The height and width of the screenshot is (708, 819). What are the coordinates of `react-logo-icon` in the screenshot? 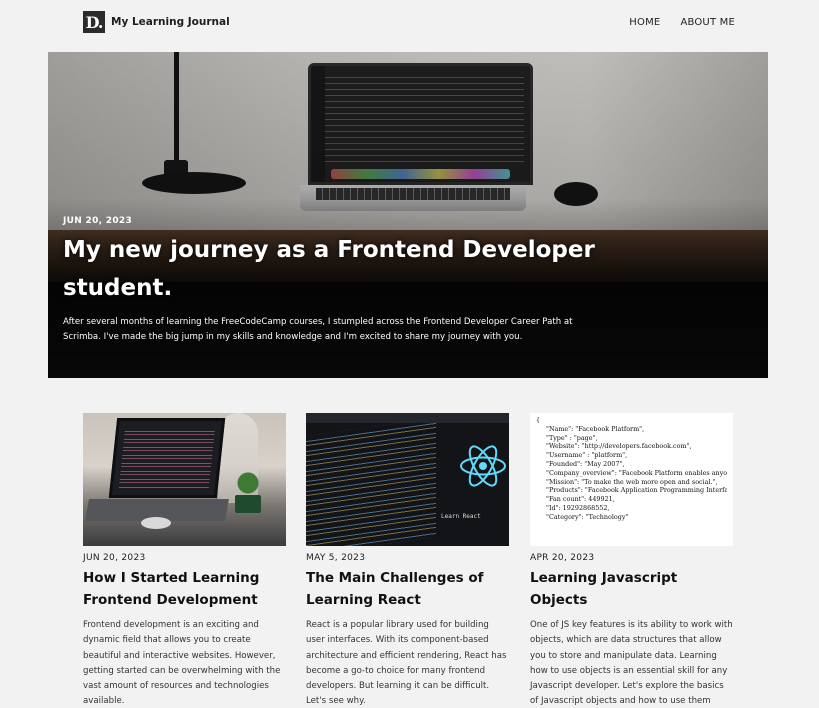 It's located at (483, 466).